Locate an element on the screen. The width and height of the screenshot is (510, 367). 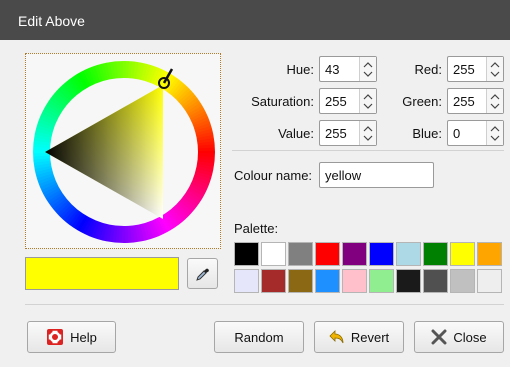
value-stepper is located at coordinates (367, 133).